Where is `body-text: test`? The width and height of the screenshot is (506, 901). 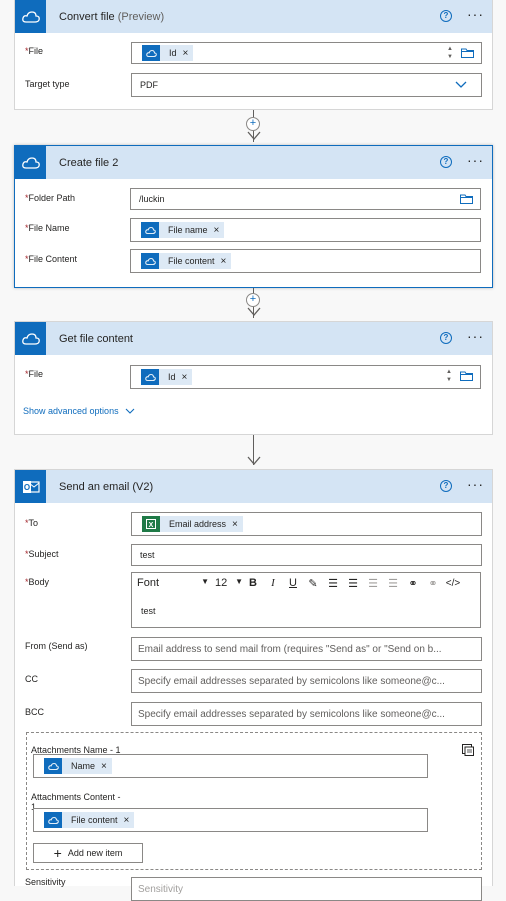 body-text: test is located at coordinates (148, 611).